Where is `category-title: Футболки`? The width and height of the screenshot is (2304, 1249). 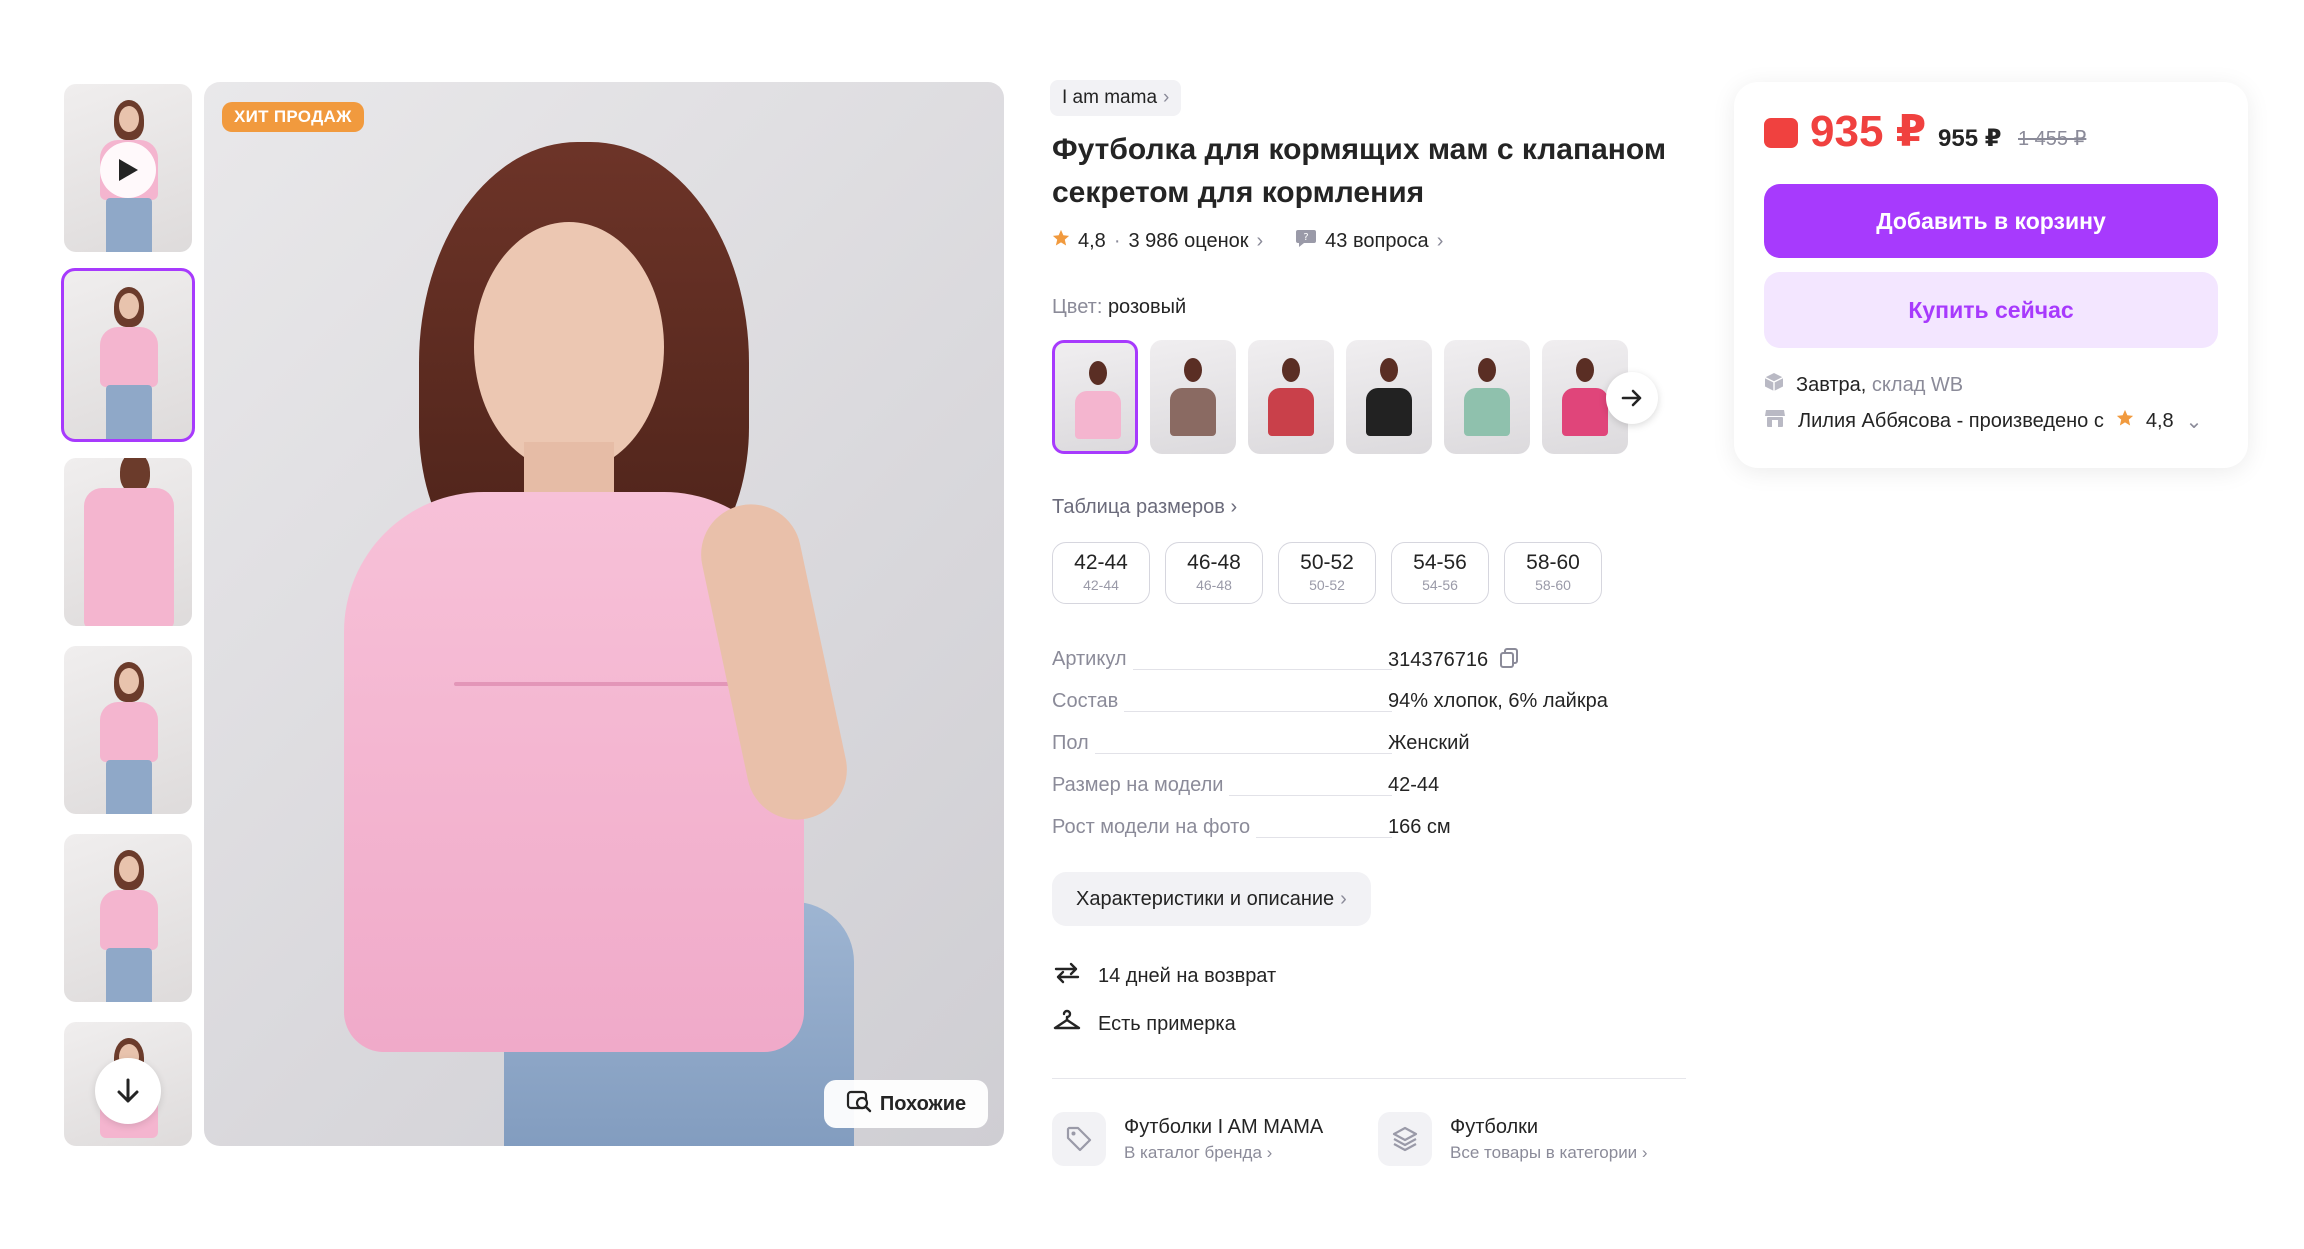 category-title: Футболки is located at coordinates (1494, 1127).